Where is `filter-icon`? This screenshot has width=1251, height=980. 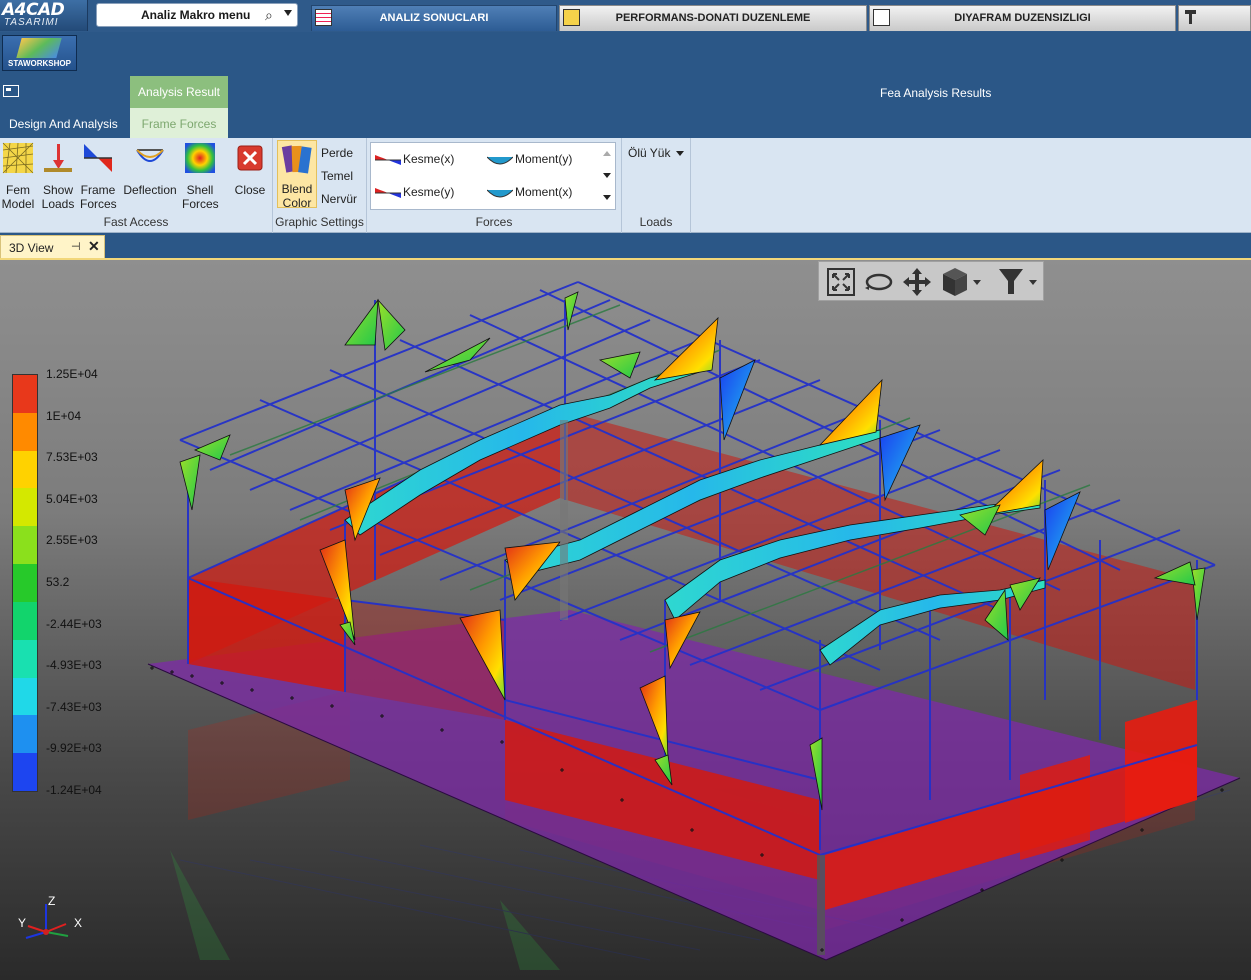
filter-icon is located at coordinates (1017, 282).